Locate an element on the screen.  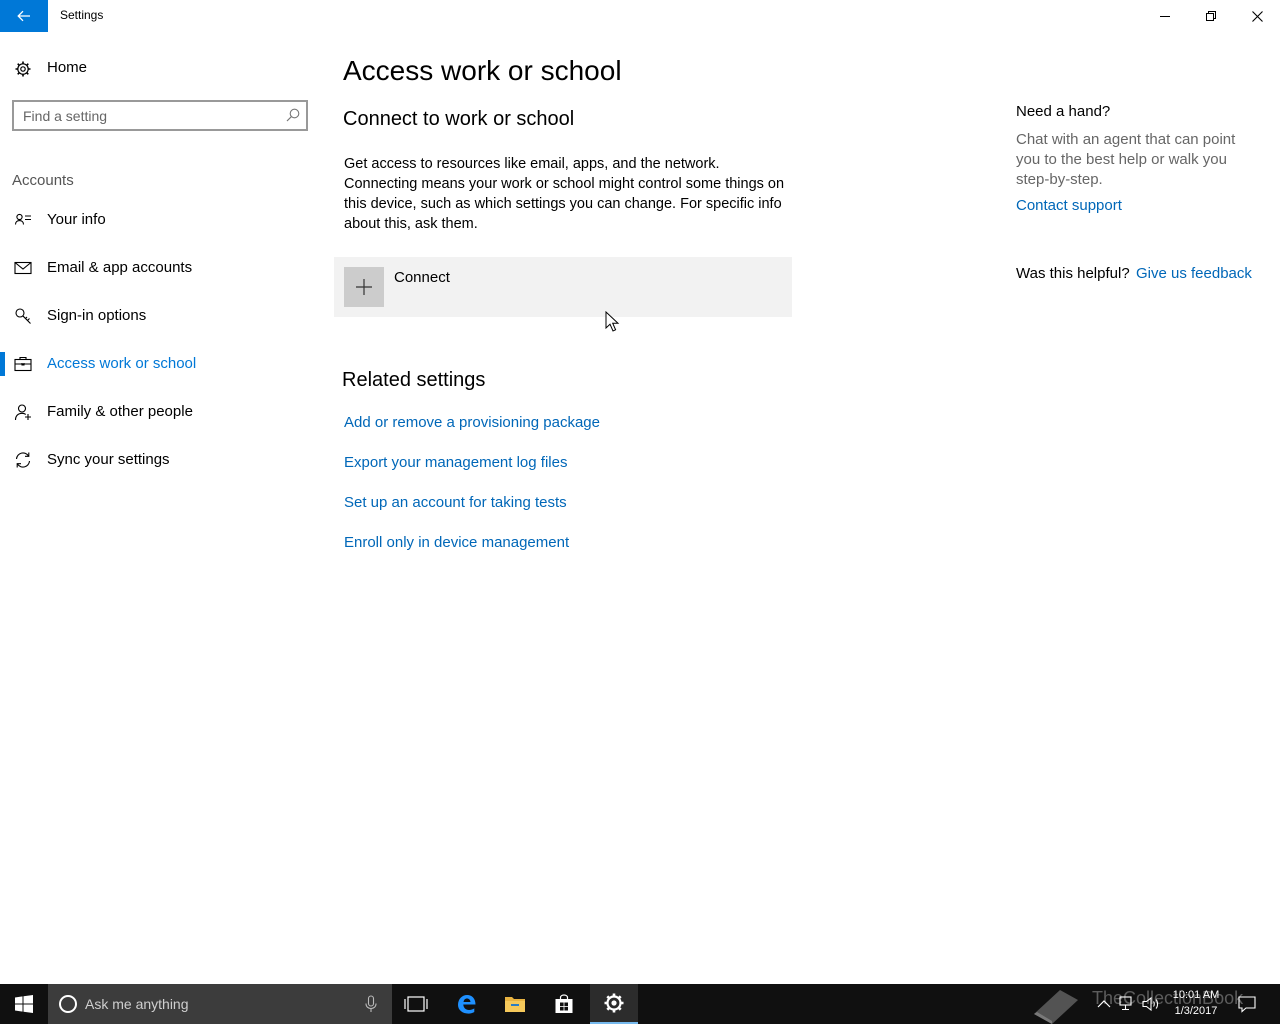
close-button is located at coordinates (1257, 16).